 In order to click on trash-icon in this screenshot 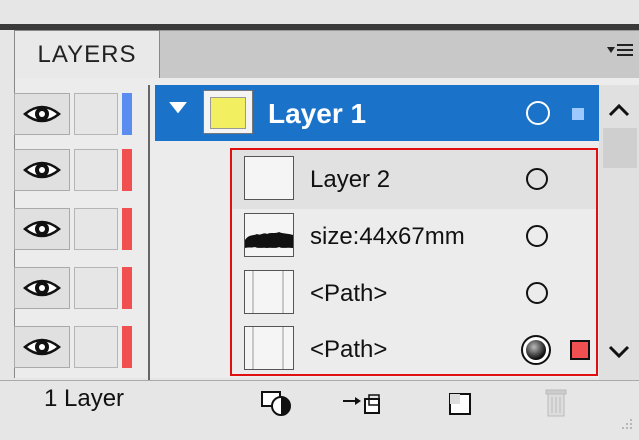, I will do `click(556, 403)`.